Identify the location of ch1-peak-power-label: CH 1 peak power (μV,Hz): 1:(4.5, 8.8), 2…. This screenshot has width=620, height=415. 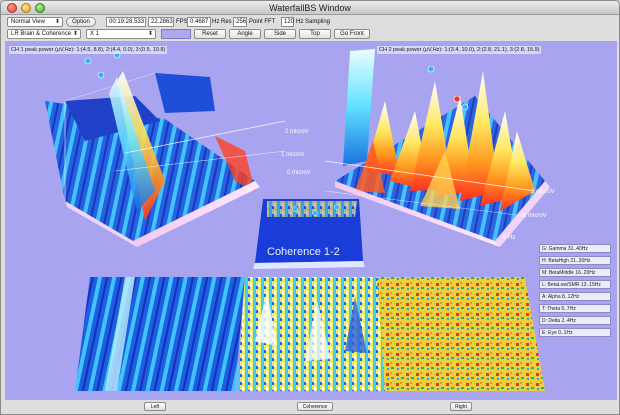
(88, 50).